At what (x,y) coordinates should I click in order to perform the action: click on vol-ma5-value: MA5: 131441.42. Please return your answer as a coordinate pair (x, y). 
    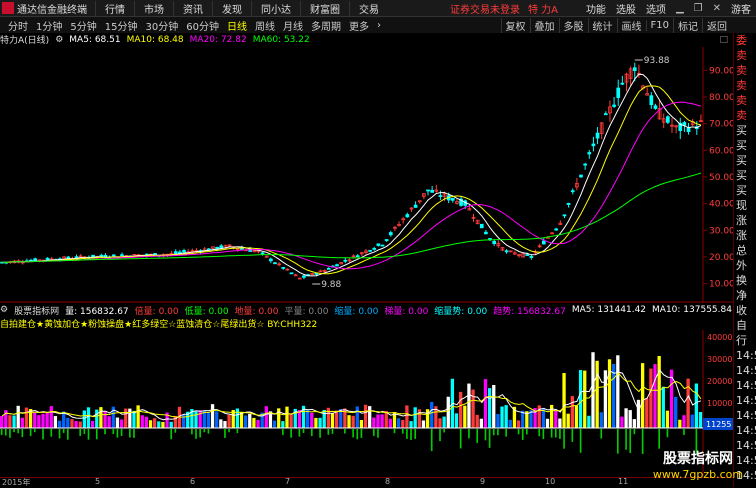
    Looking at the image, I should click on (609, 310).